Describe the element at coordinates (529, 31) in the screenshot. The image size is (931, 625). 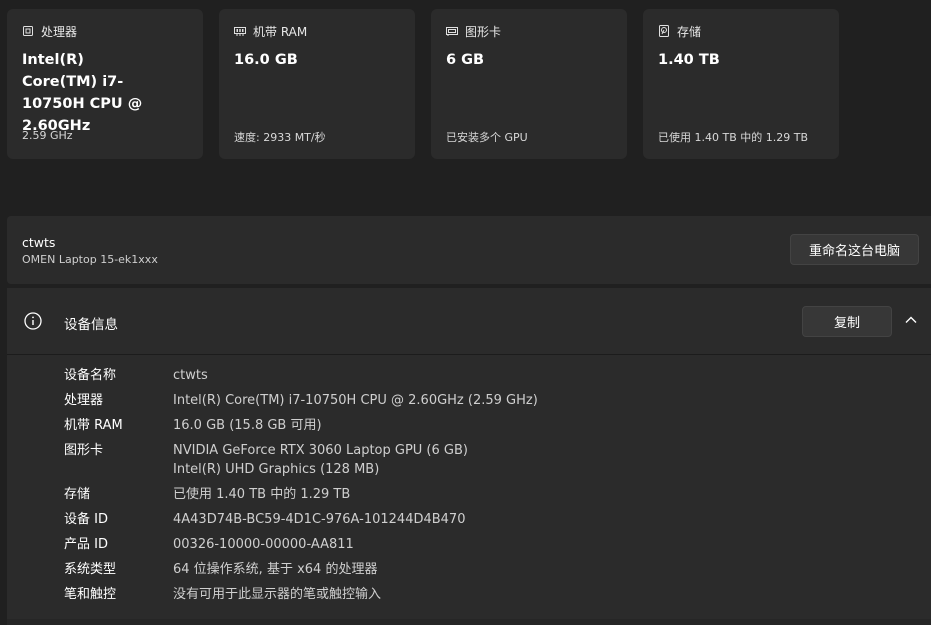
I see `card-header: 图形卡` at that location.